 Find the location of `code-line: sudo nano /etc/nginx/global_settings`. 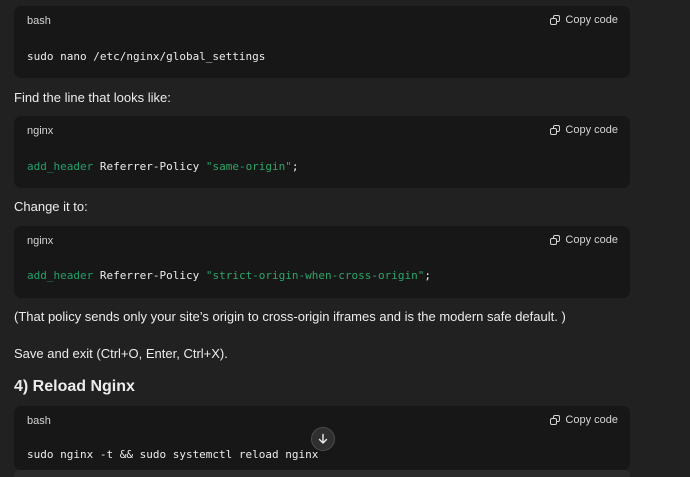

code-line: sudo nano /etc/nginx/global_settings is located at coordinates (146, 56).